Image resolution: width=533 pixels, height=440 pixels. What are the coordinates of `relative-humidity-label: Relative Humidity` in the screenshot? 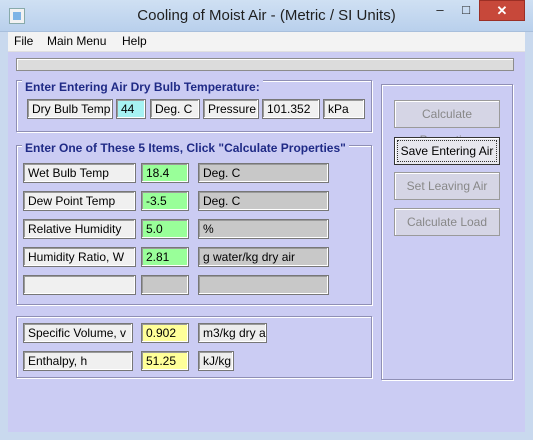 It's located at (79, 229).